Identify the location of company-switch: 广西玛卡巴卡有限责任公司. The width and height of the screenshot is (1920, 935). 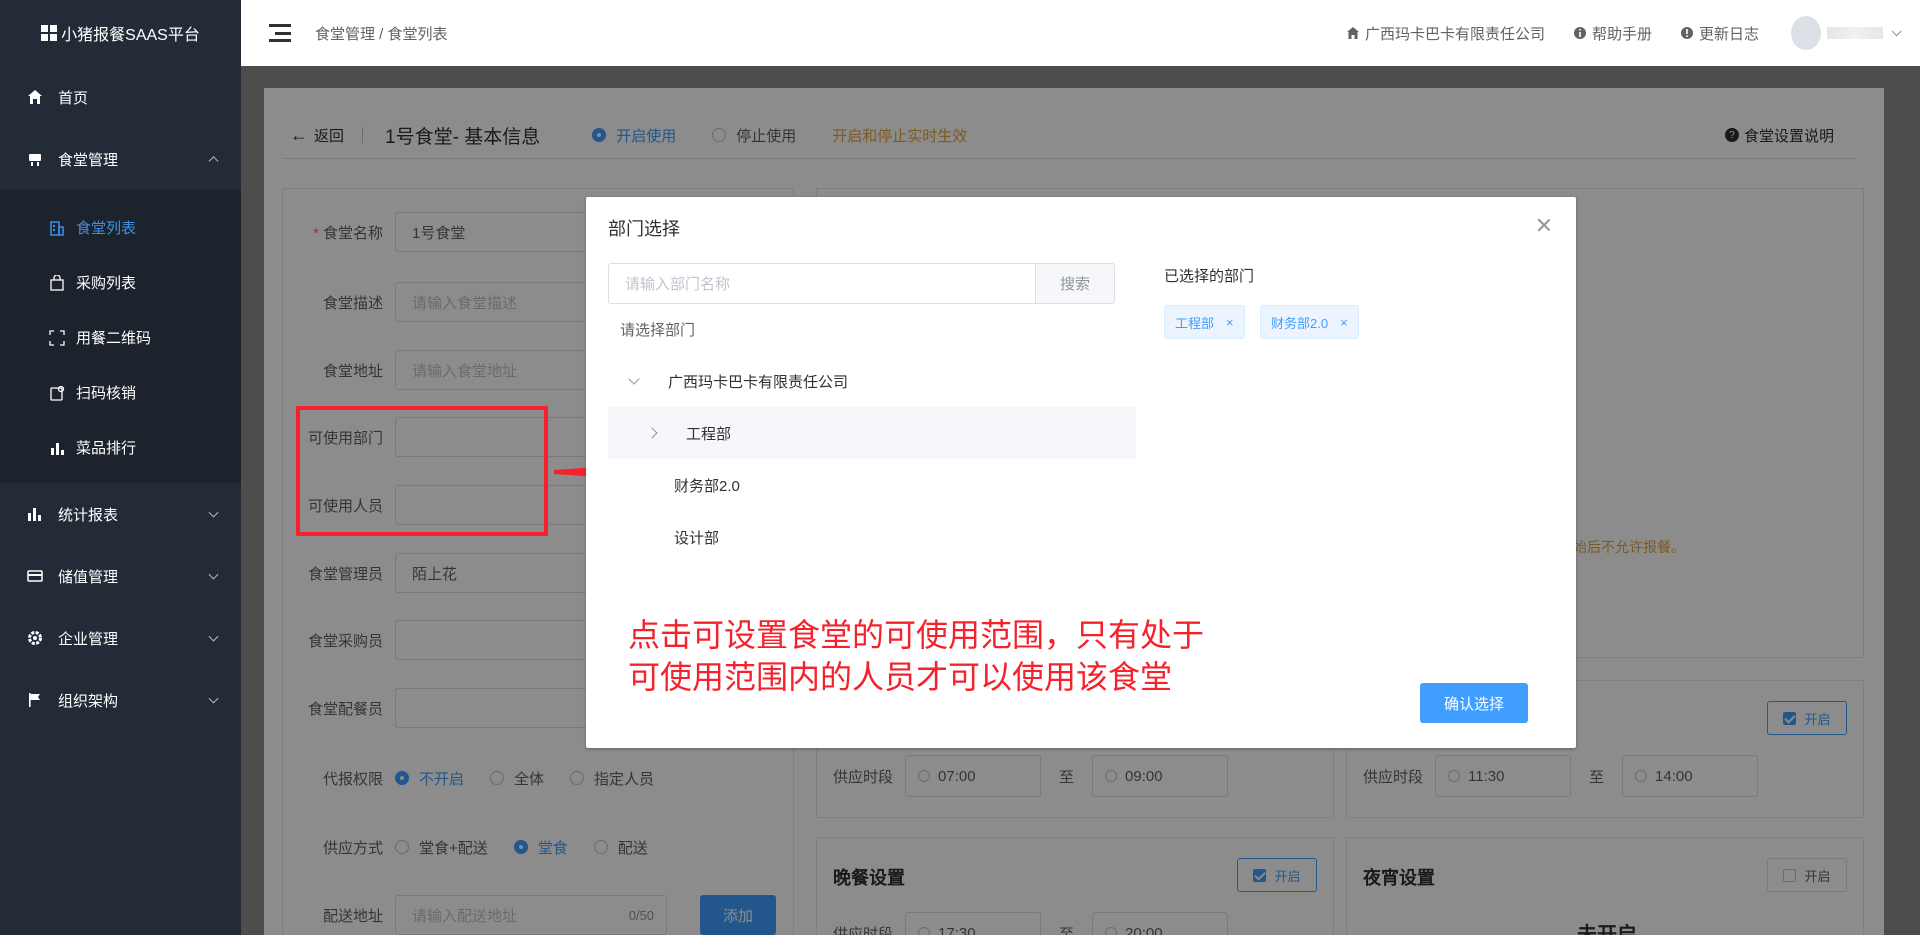
(1445, 33).